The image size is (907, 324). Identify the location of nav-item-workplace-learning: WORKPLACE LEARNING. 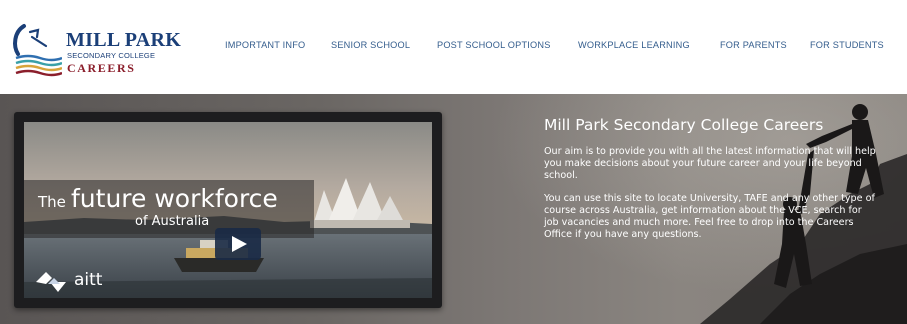
(634, 45).